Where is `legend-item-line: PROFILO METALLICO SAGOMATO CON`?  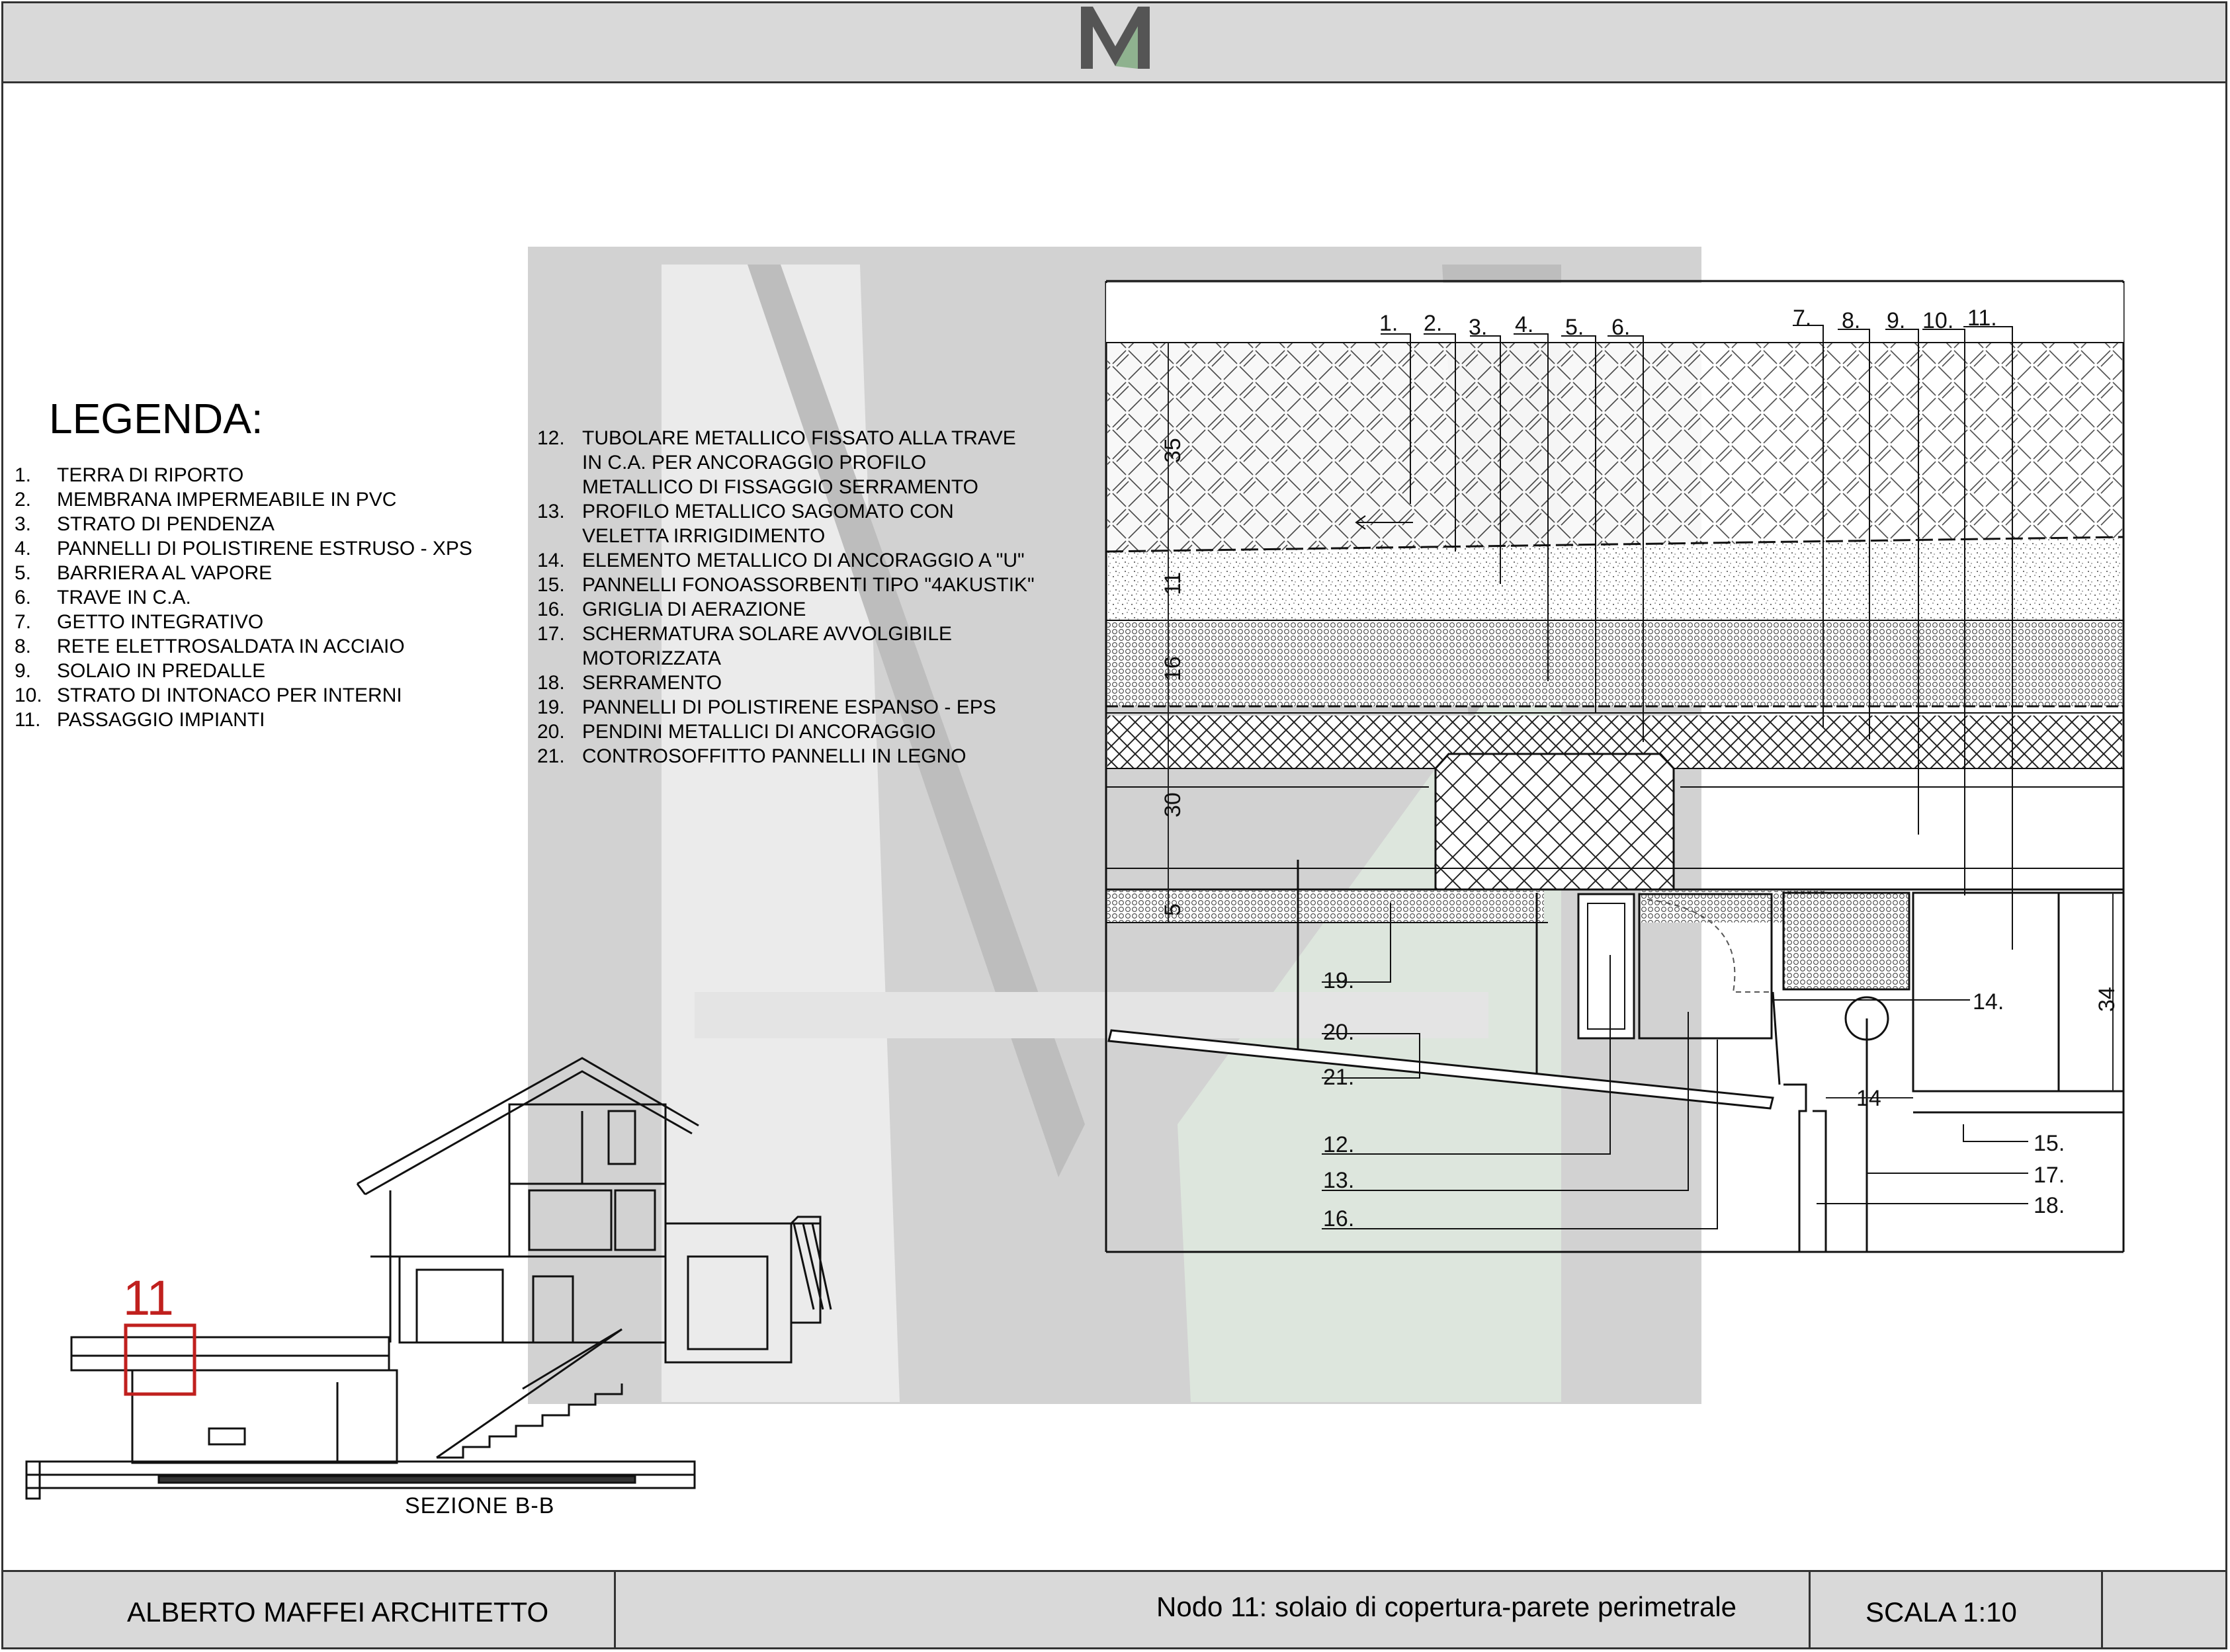
legend-item-line: PROFILO METALLICO SAGOMATO CON is located at coordinates (768, 511).